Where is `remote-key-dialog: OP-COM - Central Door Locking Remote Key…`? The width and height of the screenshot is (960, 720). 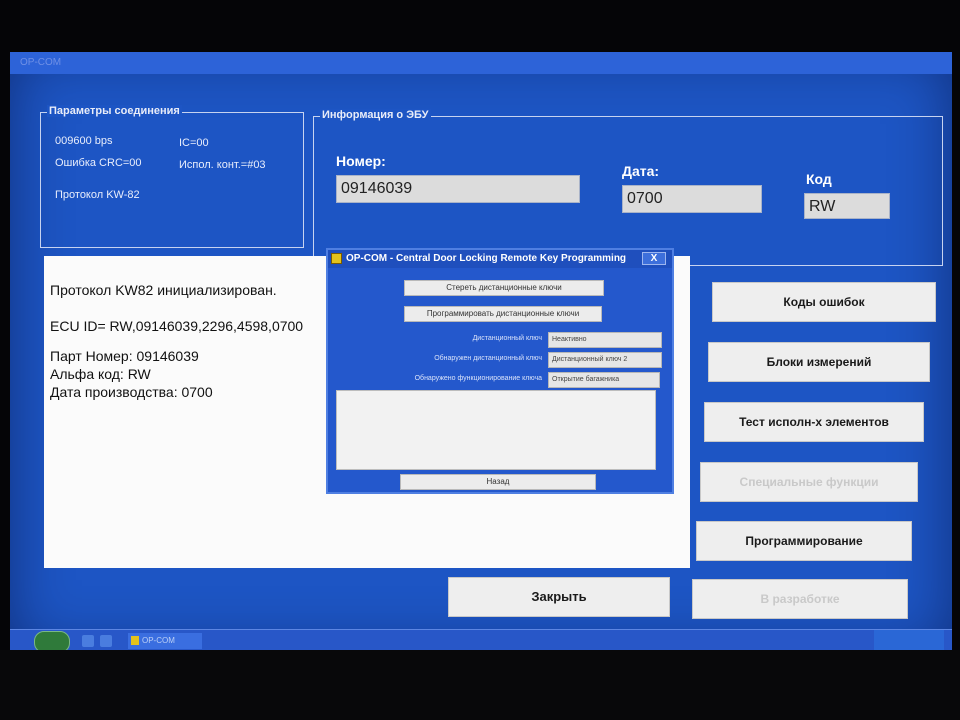
remote-key-dialog: OP-COM - Central Door Locking Remote Key… is located at coordinates (500, 371).